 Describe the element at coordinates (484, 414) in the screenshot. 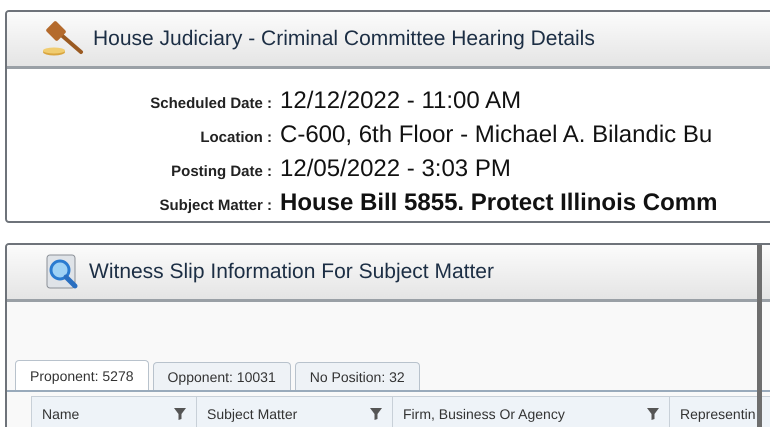

I see `column-label: Firm, Business Or Agency` at that location.